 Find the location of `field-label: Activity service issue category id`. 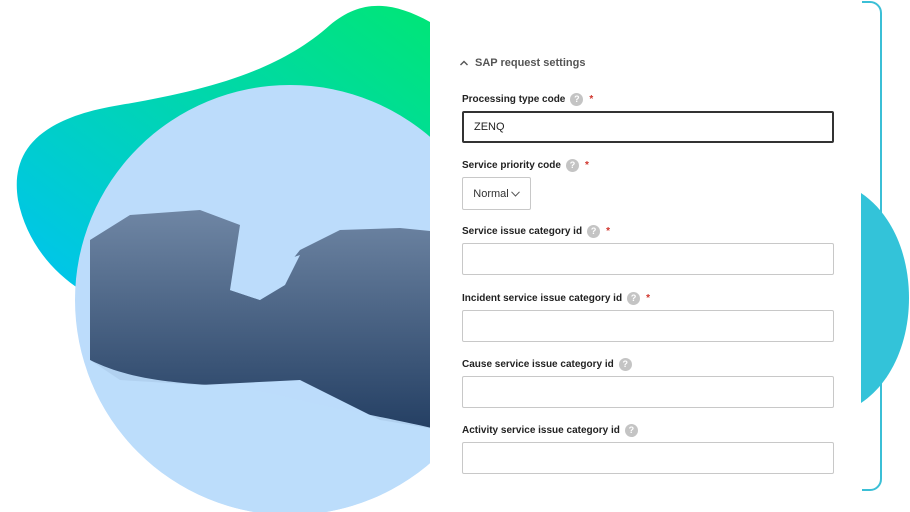

field-label: Activity service issue category id is located at coordinates (541, 430).